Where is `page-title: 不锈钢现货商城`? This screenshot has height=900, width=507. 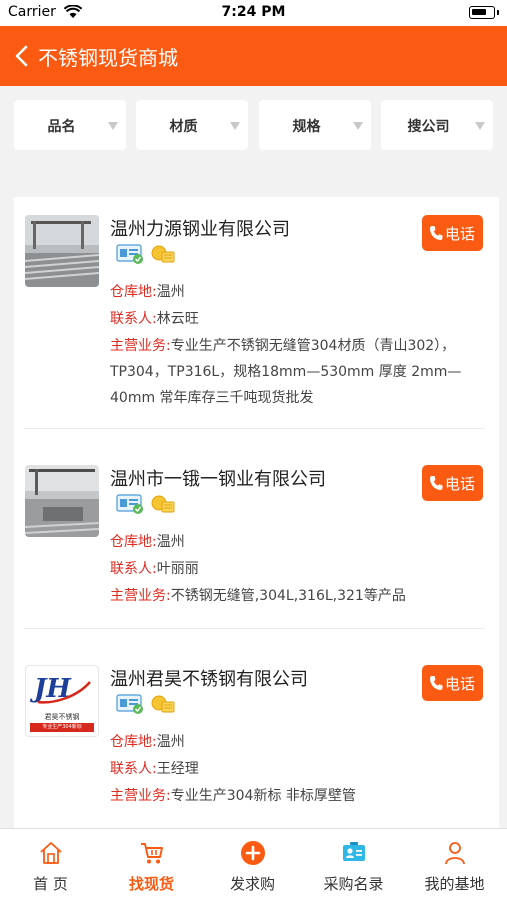 page-title: 不锈钢现货商城 is located at coordinates (108, 58).